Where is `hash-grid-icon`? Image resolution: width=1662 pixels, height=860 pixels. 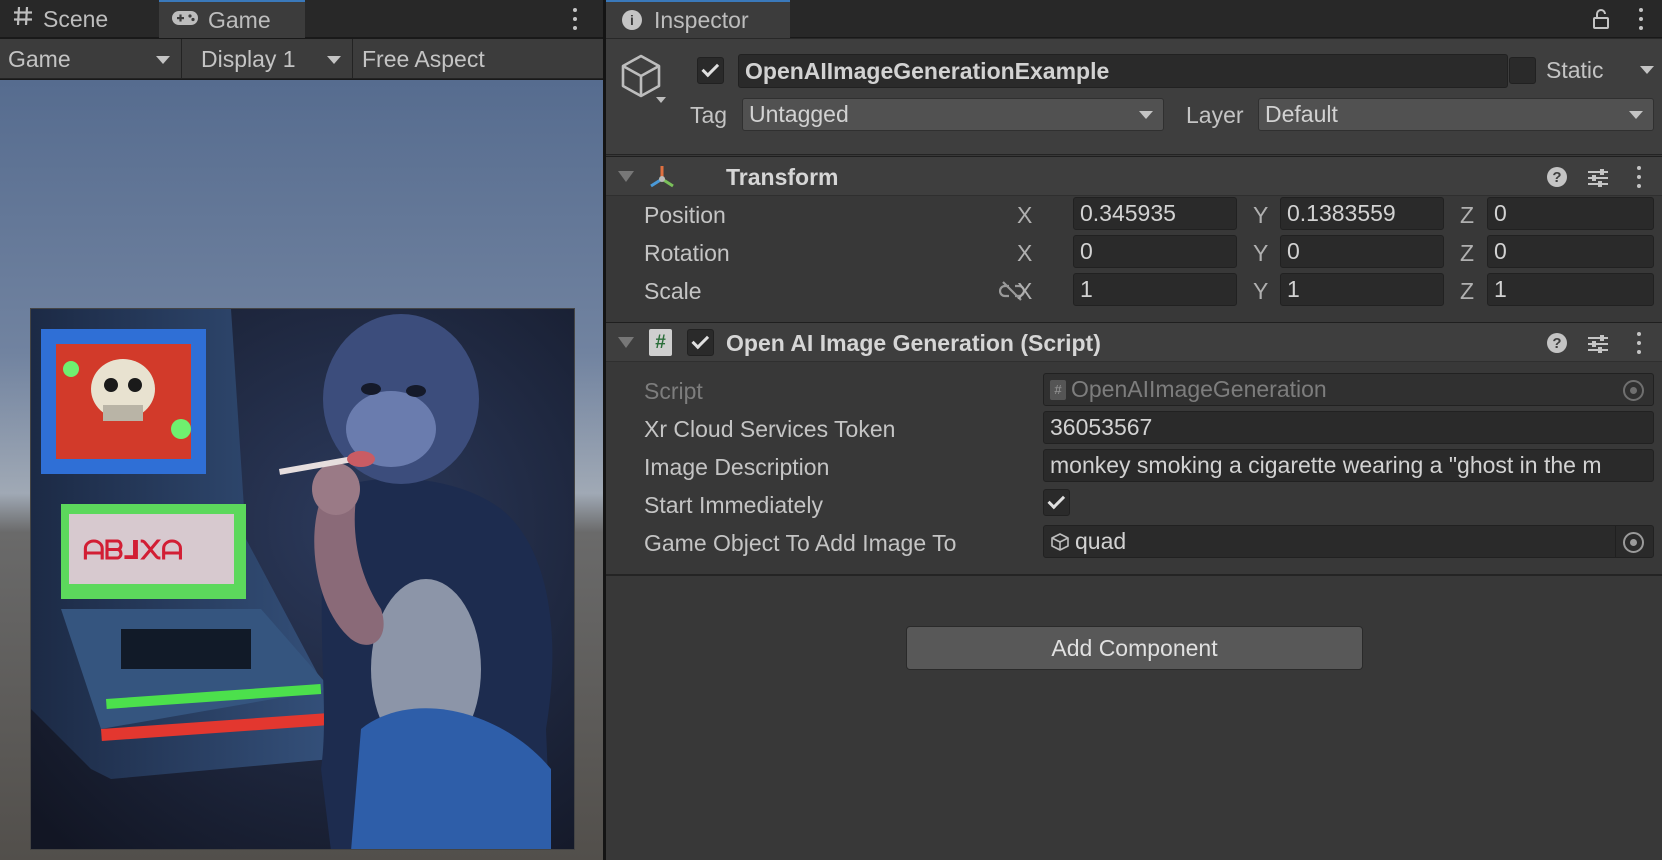
hash-grid-icon is located at coordinates (23, 19).